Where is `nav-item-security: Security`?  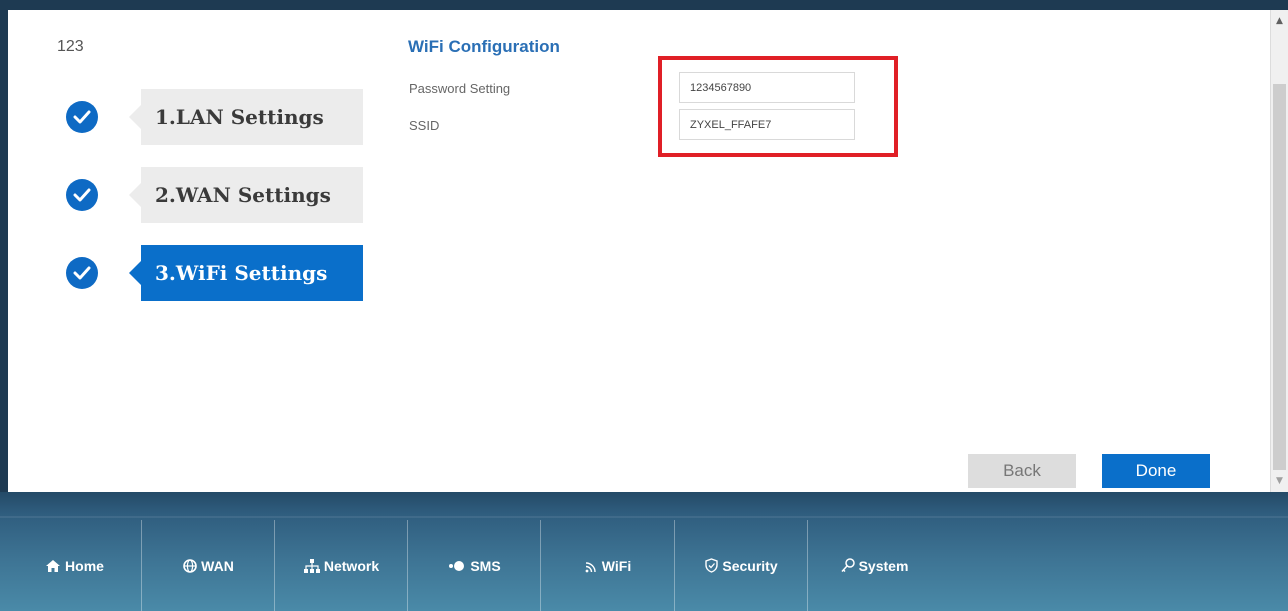 nav-item-security: Security is located at coordinates (741, 565).